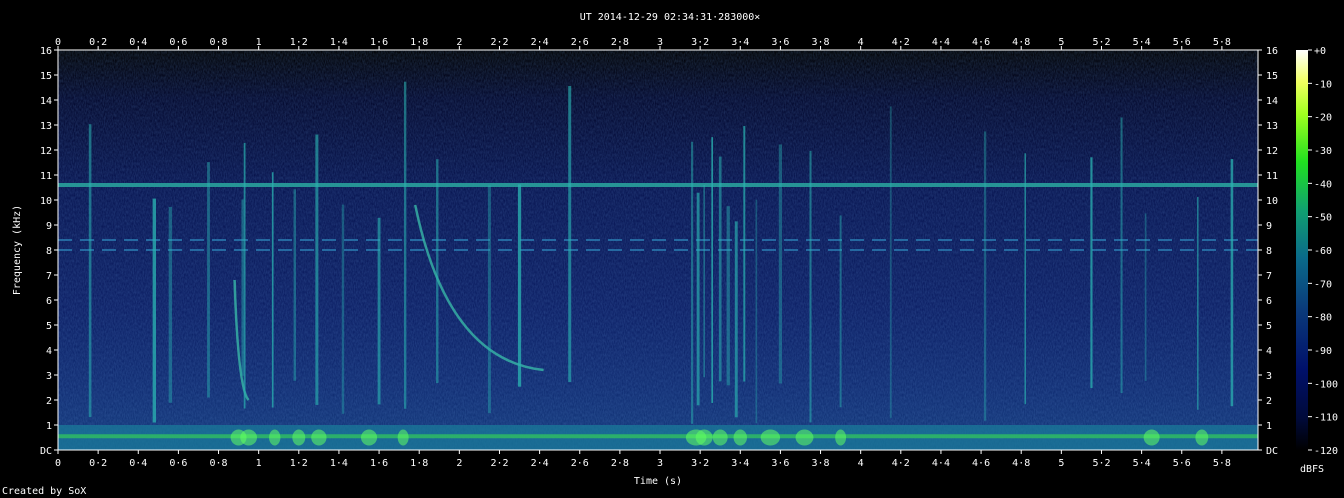 Image resolution: width=1344 pixels, height=498 pixels. Describe the element at coordinates (46, 451) in the screenshot. I see `y-tick-label-left: DC` at that location.